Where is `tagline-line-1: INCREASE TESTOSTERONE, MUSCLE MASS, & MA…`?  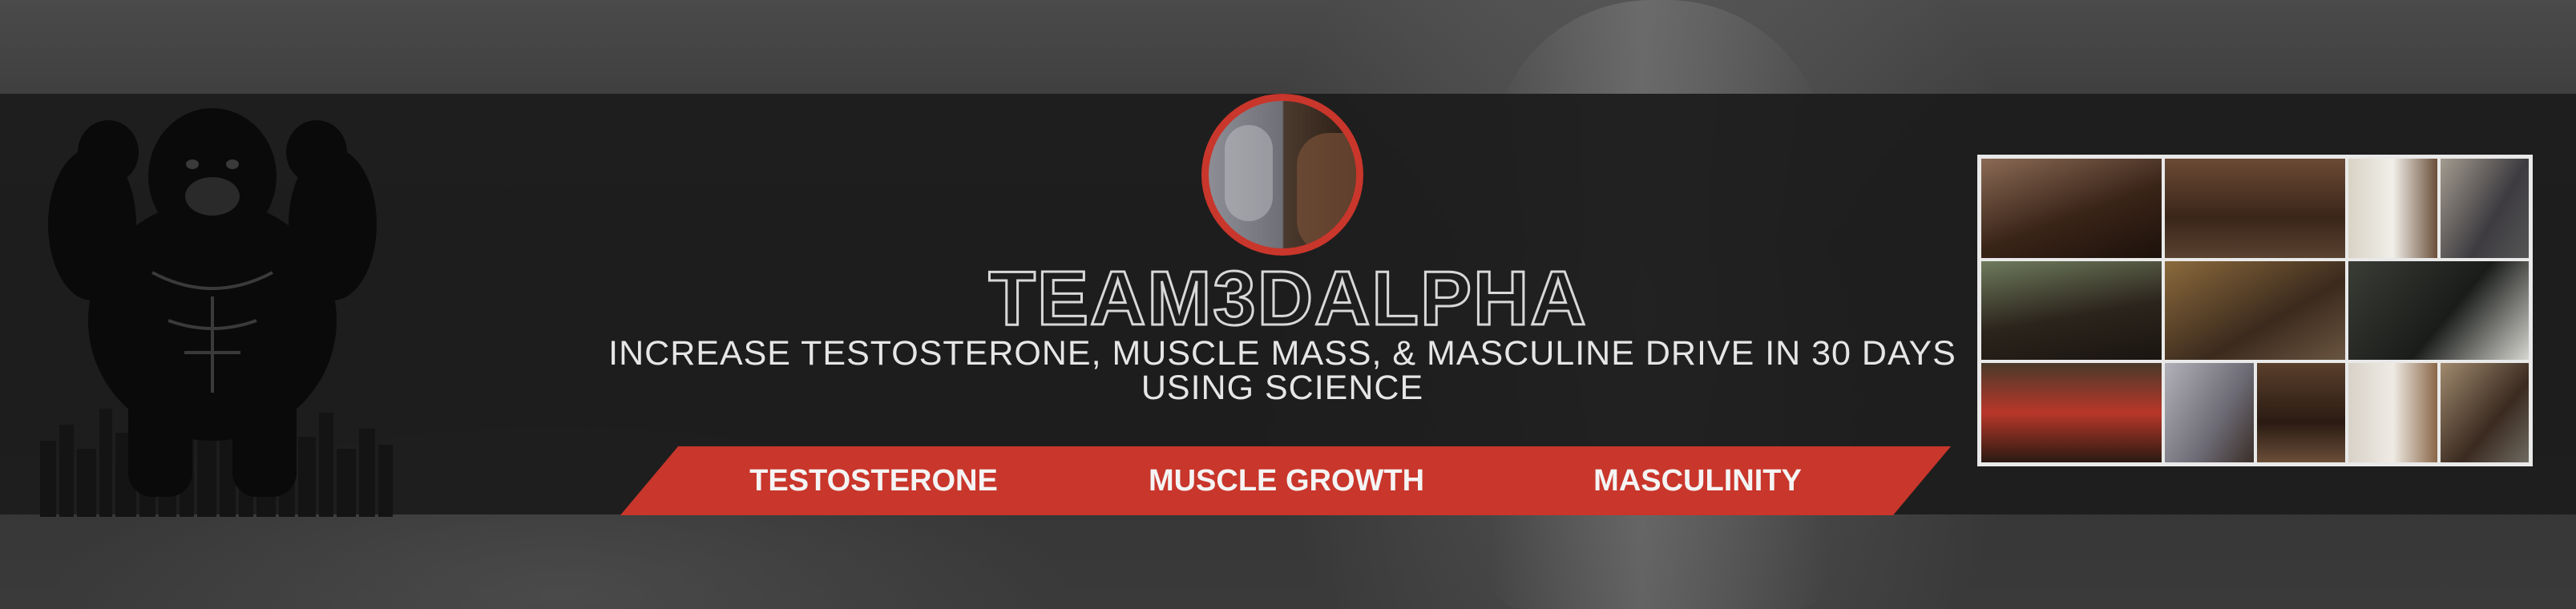 tagline-line-1: INCREASE TESTOSTERONE, MUSCLE MASS, & MA… is located at coordinates (1282, 353).